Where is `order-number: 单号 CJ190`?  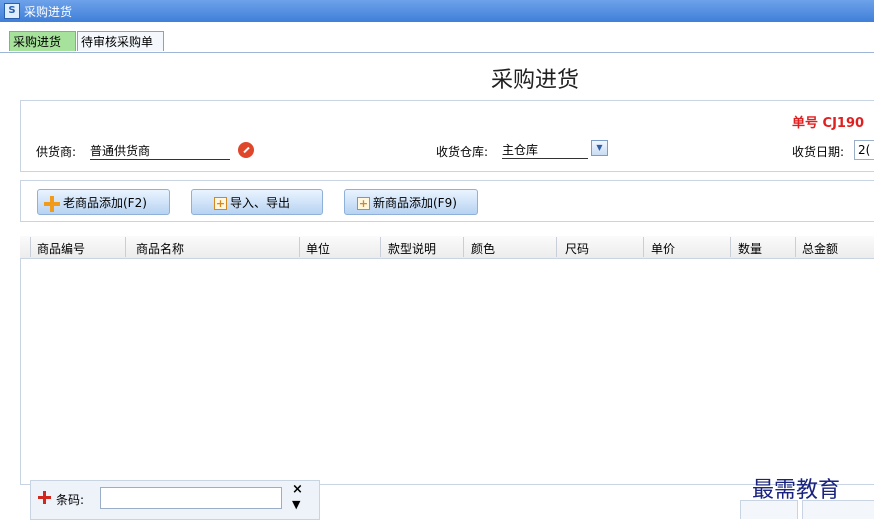
order-number: 单号 CJ190 is located at coordinates (828, 121).